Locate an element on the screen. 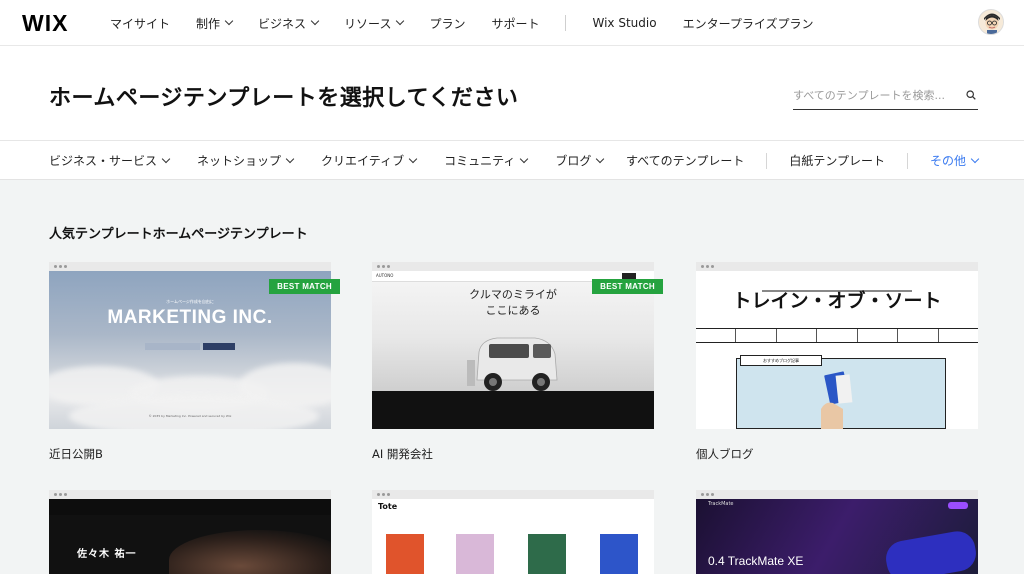 Image resolution: width=1024 pixels, height=574 pixels. template-card-tote-shop: Tote is located at coordinates (513, 532).